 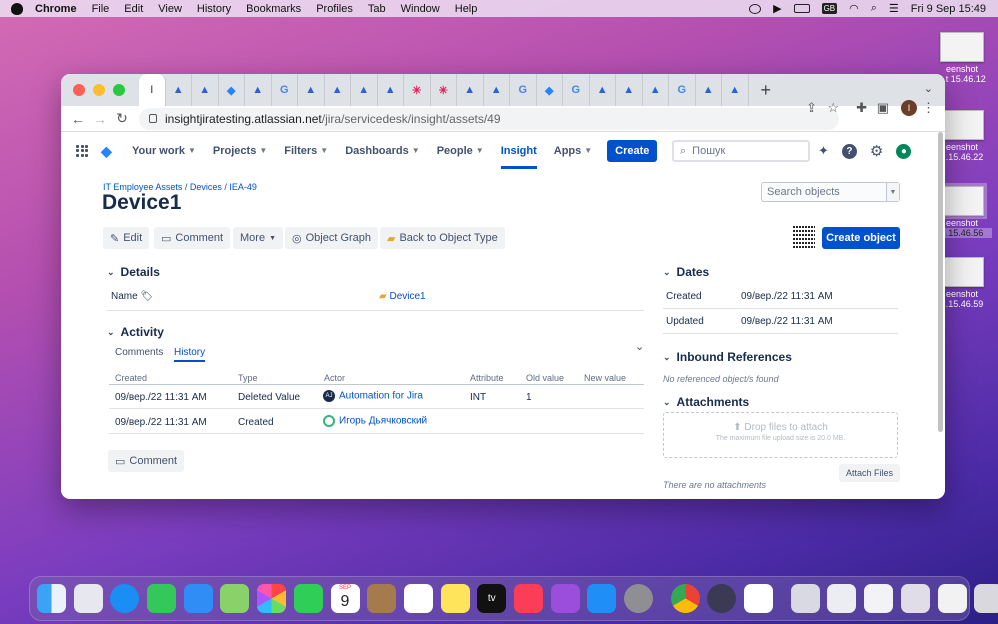 What do you see at coordinates (755, 8) in the screenshot?
I see `screen-time-icon` at bounding box center [755, 8].